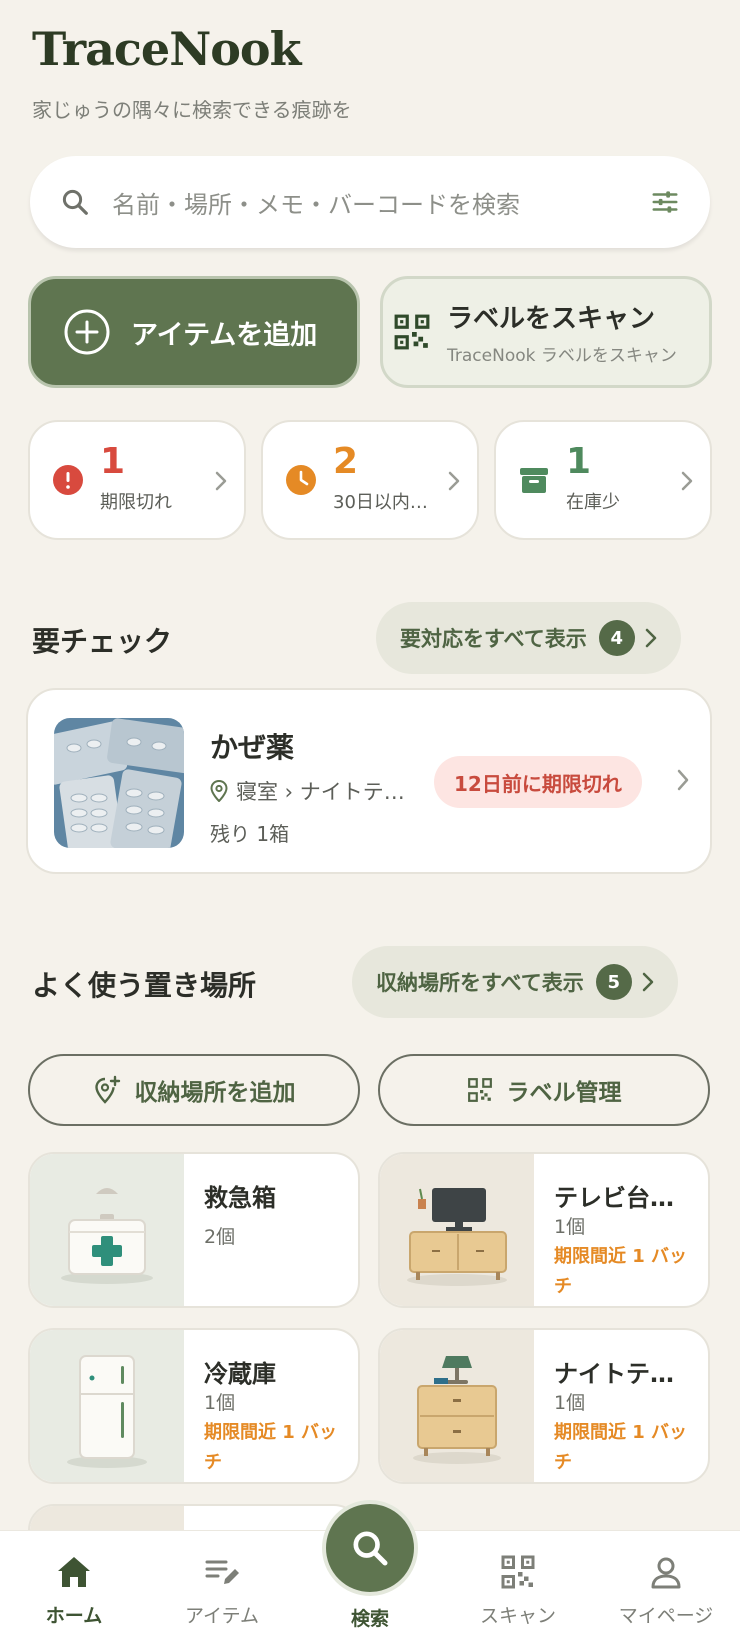  I want to click on places-section-title: よく使う置き場所, so click(144, 985).